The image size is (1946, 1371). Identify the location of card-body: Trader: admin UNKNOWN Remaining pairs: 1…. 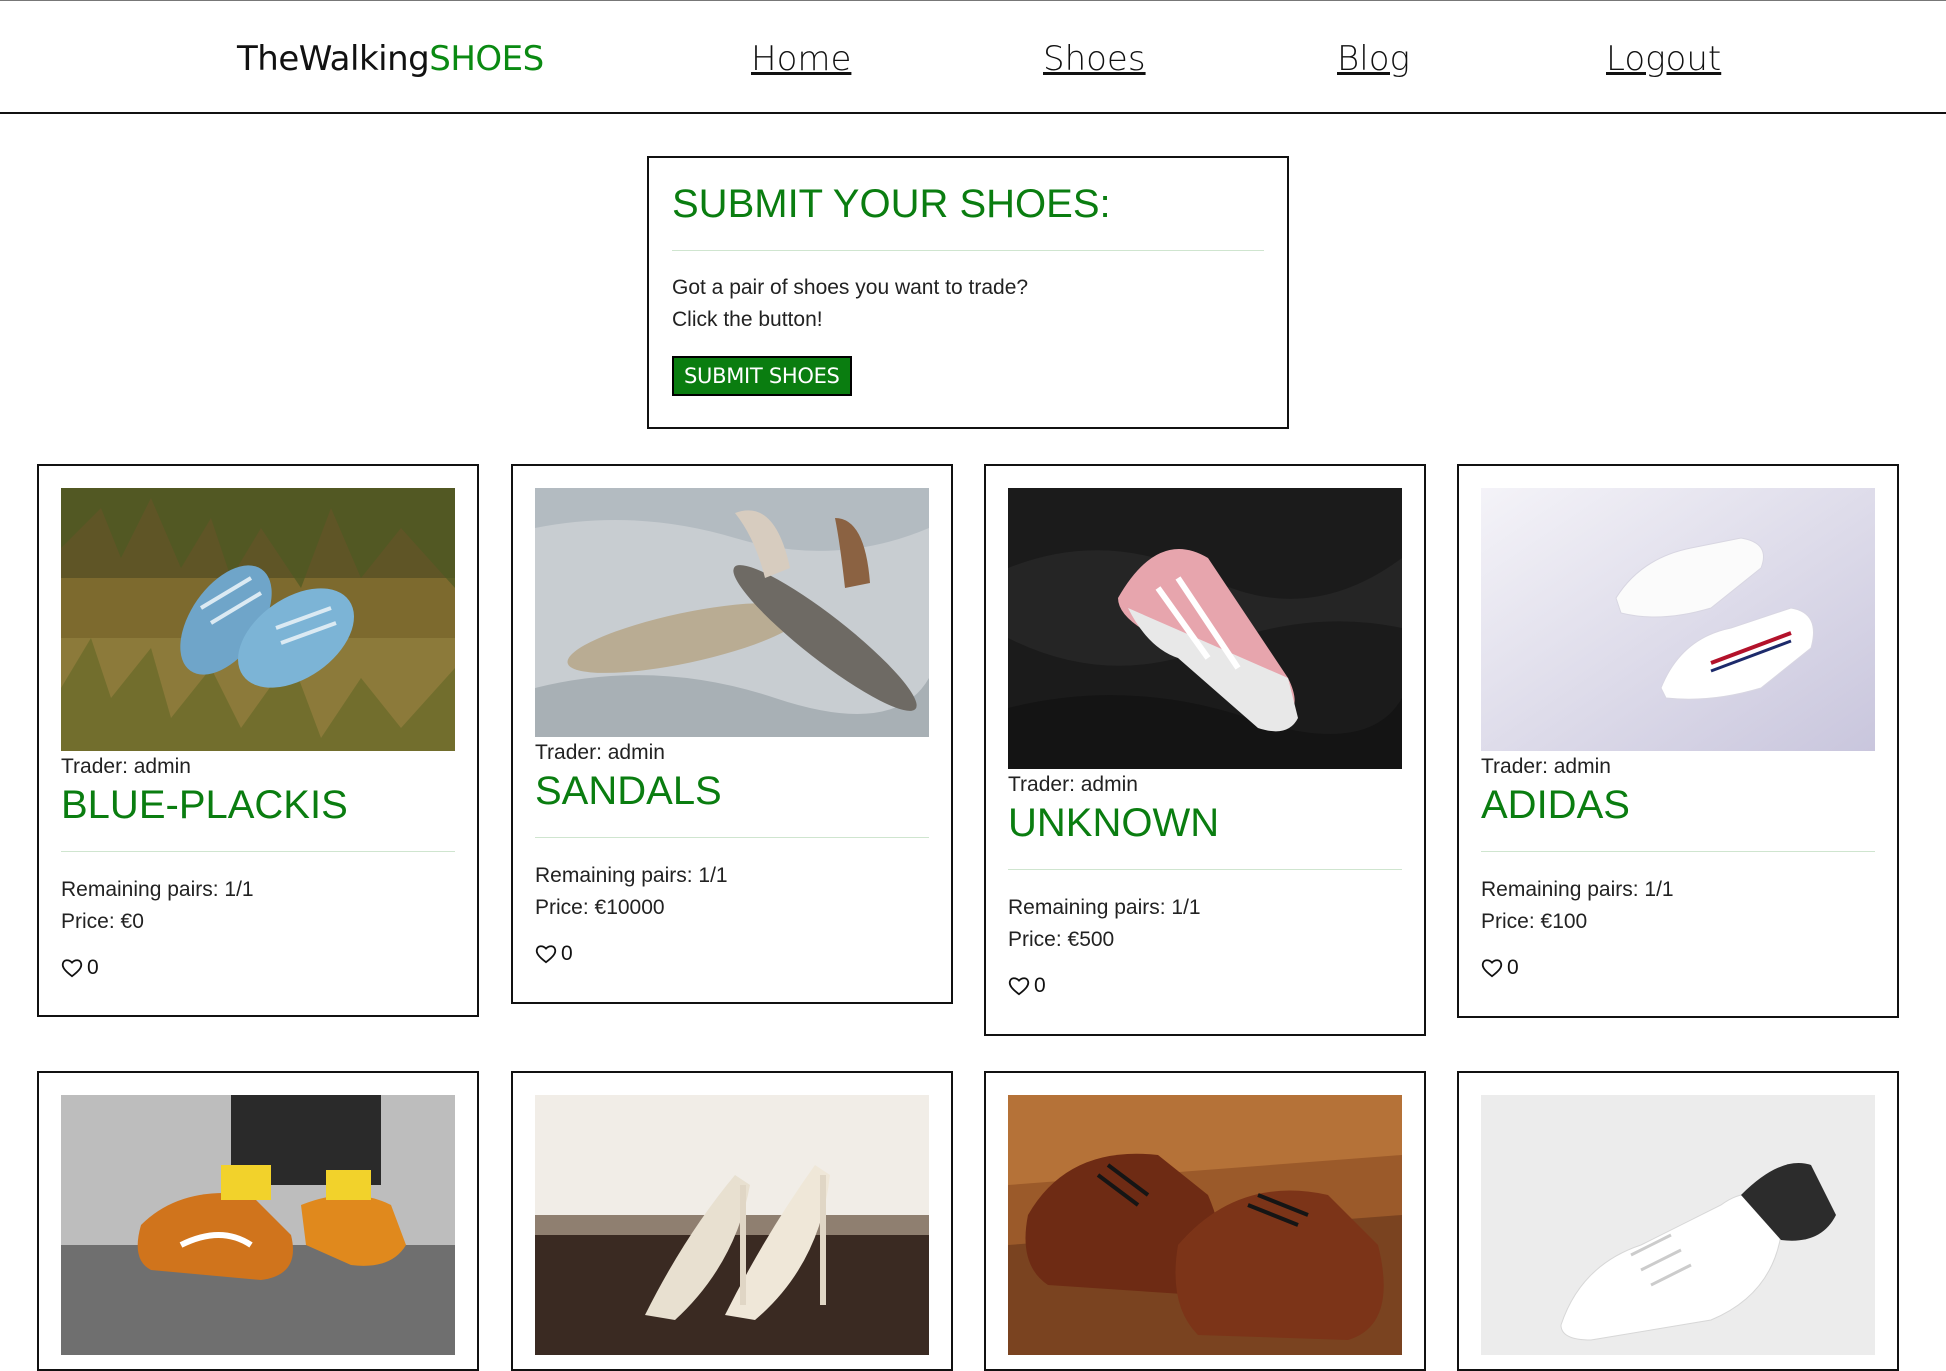
(1205, 885).